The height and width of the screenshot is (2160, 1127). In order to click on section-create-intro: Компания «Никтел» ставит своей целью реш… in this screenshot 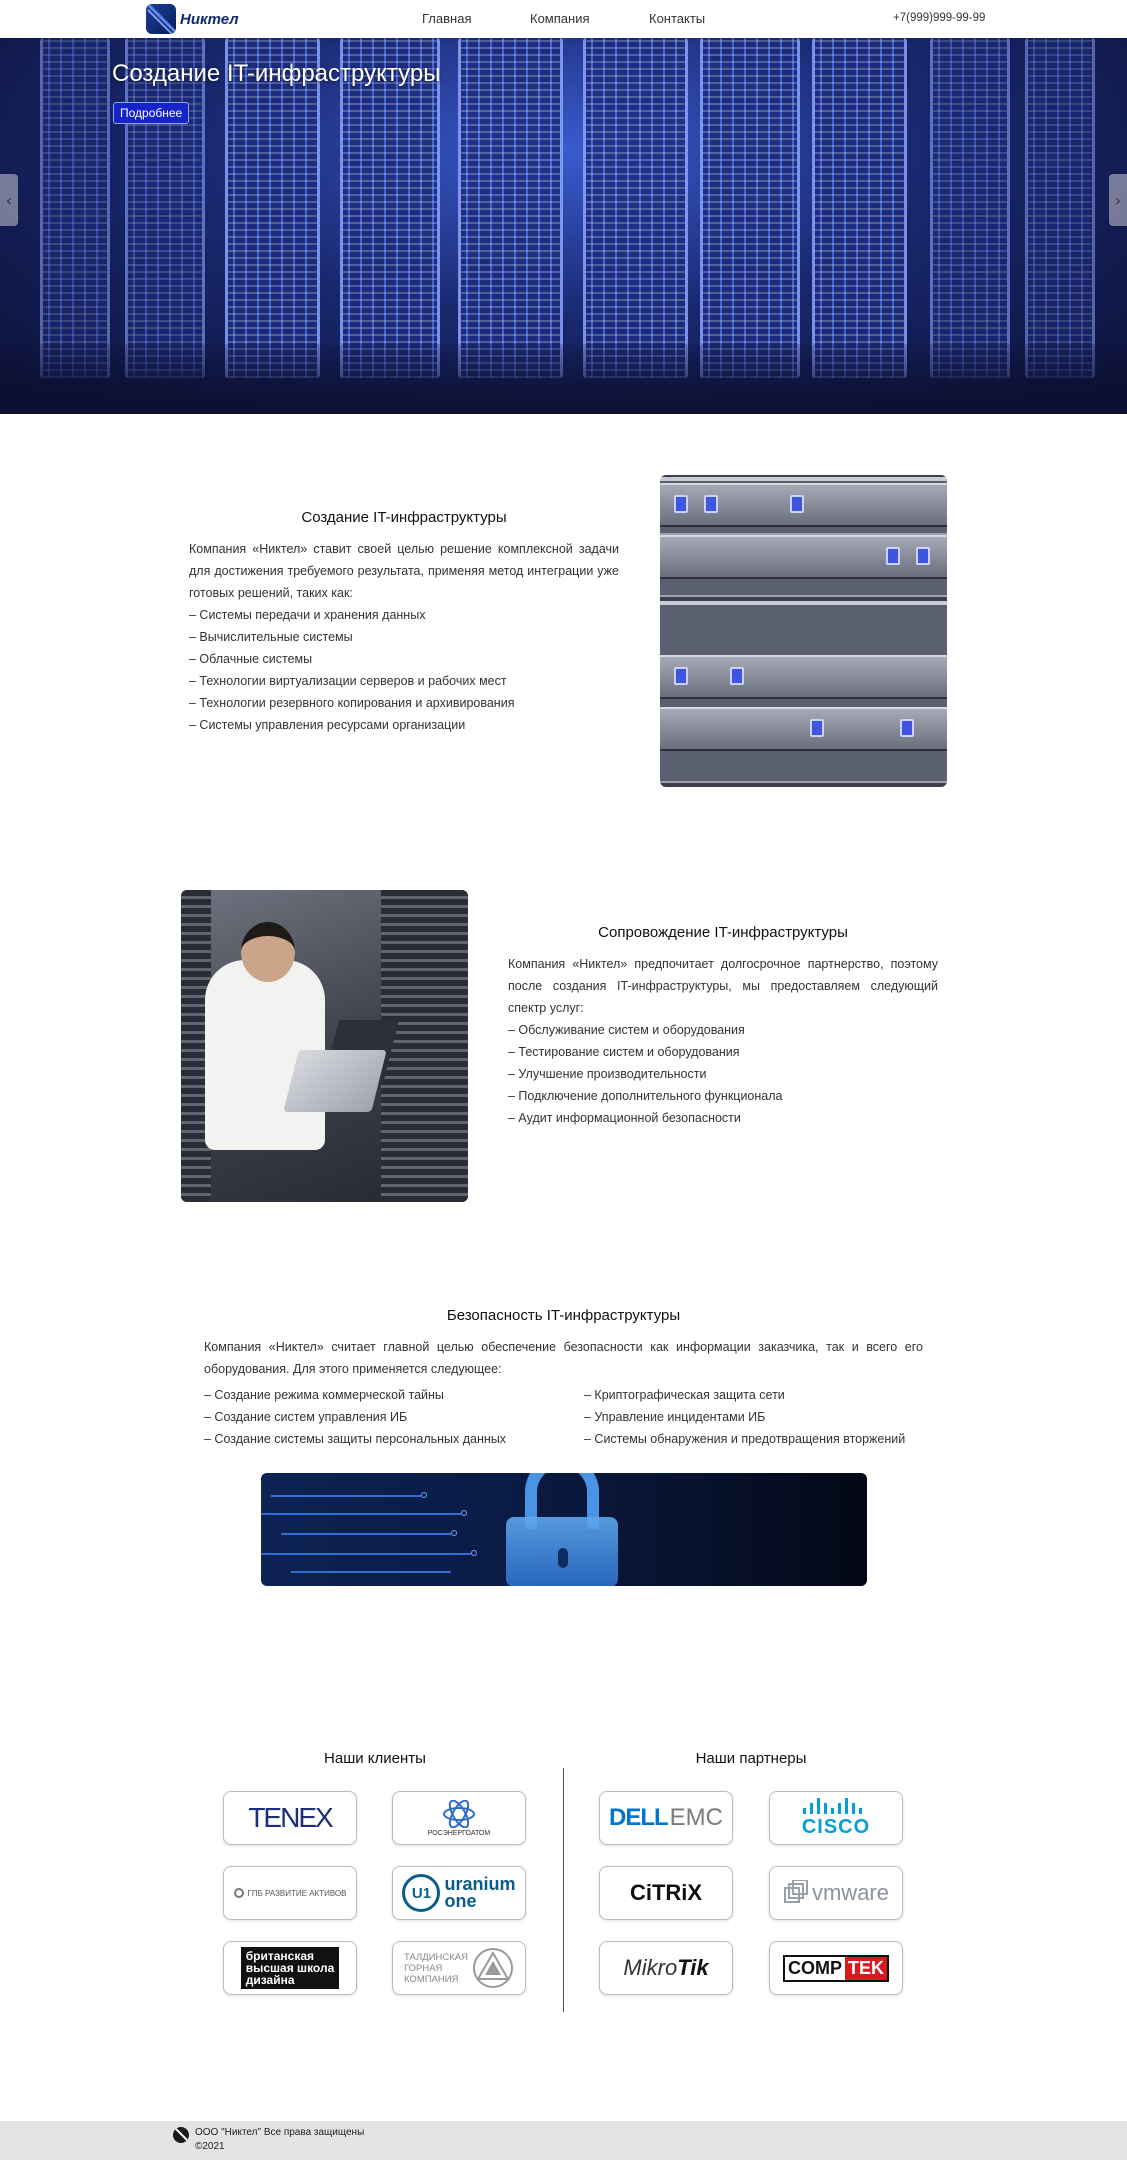, I will do `click(404, 571)`.